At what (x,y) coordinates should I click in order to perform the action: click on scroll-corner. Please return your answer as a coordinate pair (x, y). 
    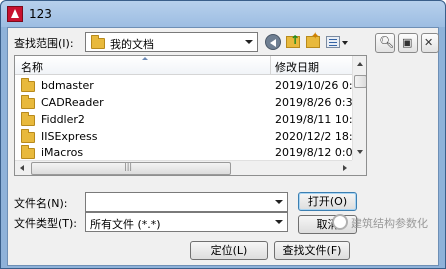
    Looking at the image, I should click on (359, 167).